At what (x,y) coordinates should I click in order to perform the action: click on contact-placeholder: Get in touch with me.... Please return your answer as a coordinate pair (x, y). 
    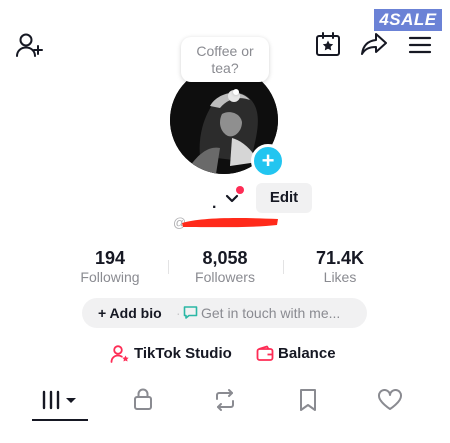
    Looking at the image, I should click on (270, 313).